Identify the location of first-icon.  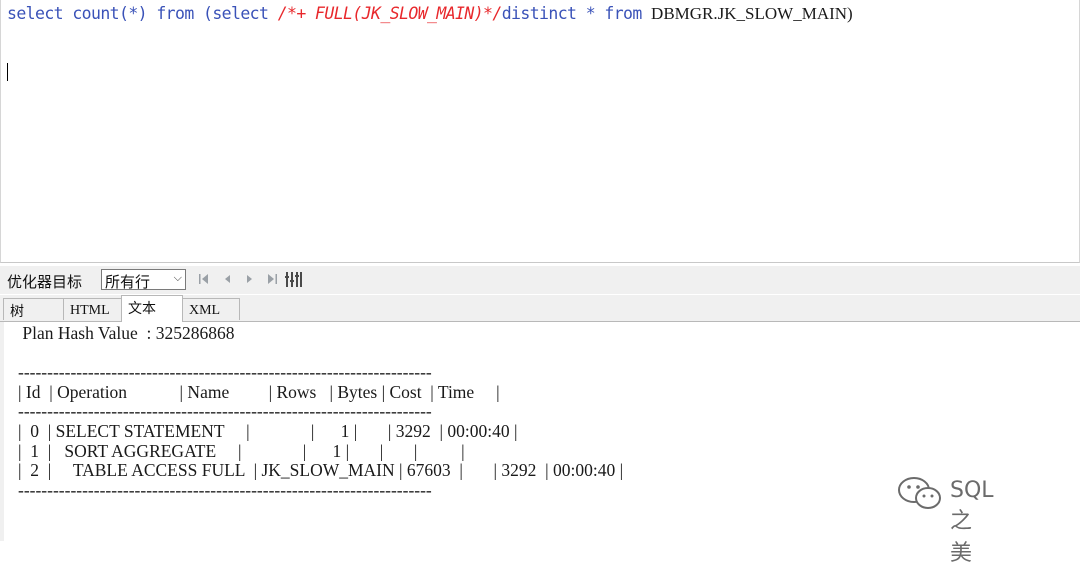
(204, 279).